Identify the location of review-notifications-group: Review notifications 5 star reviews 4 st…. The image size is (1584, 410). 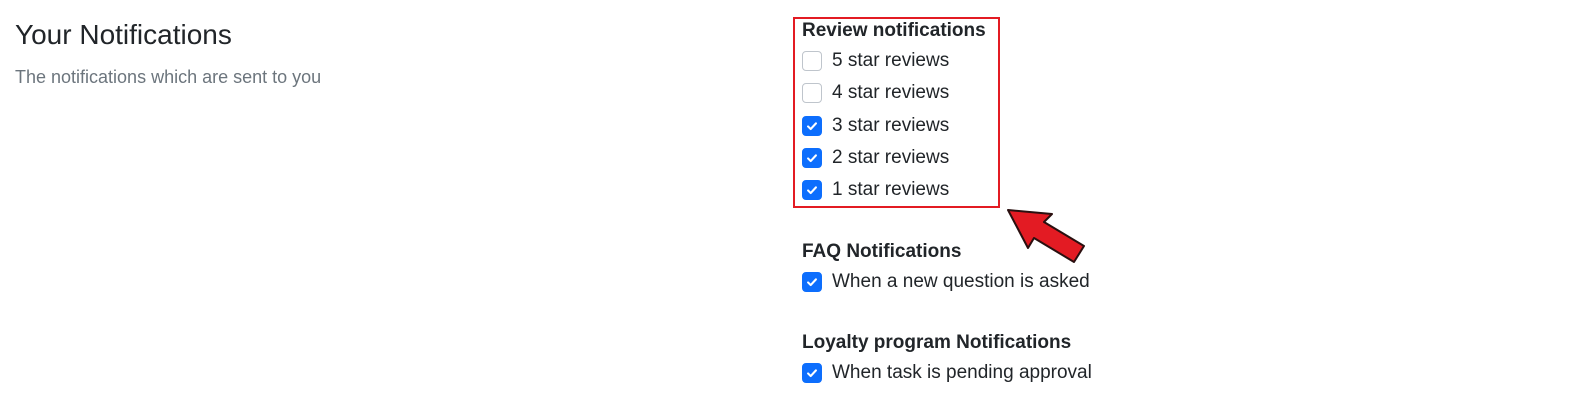
(894, 112).